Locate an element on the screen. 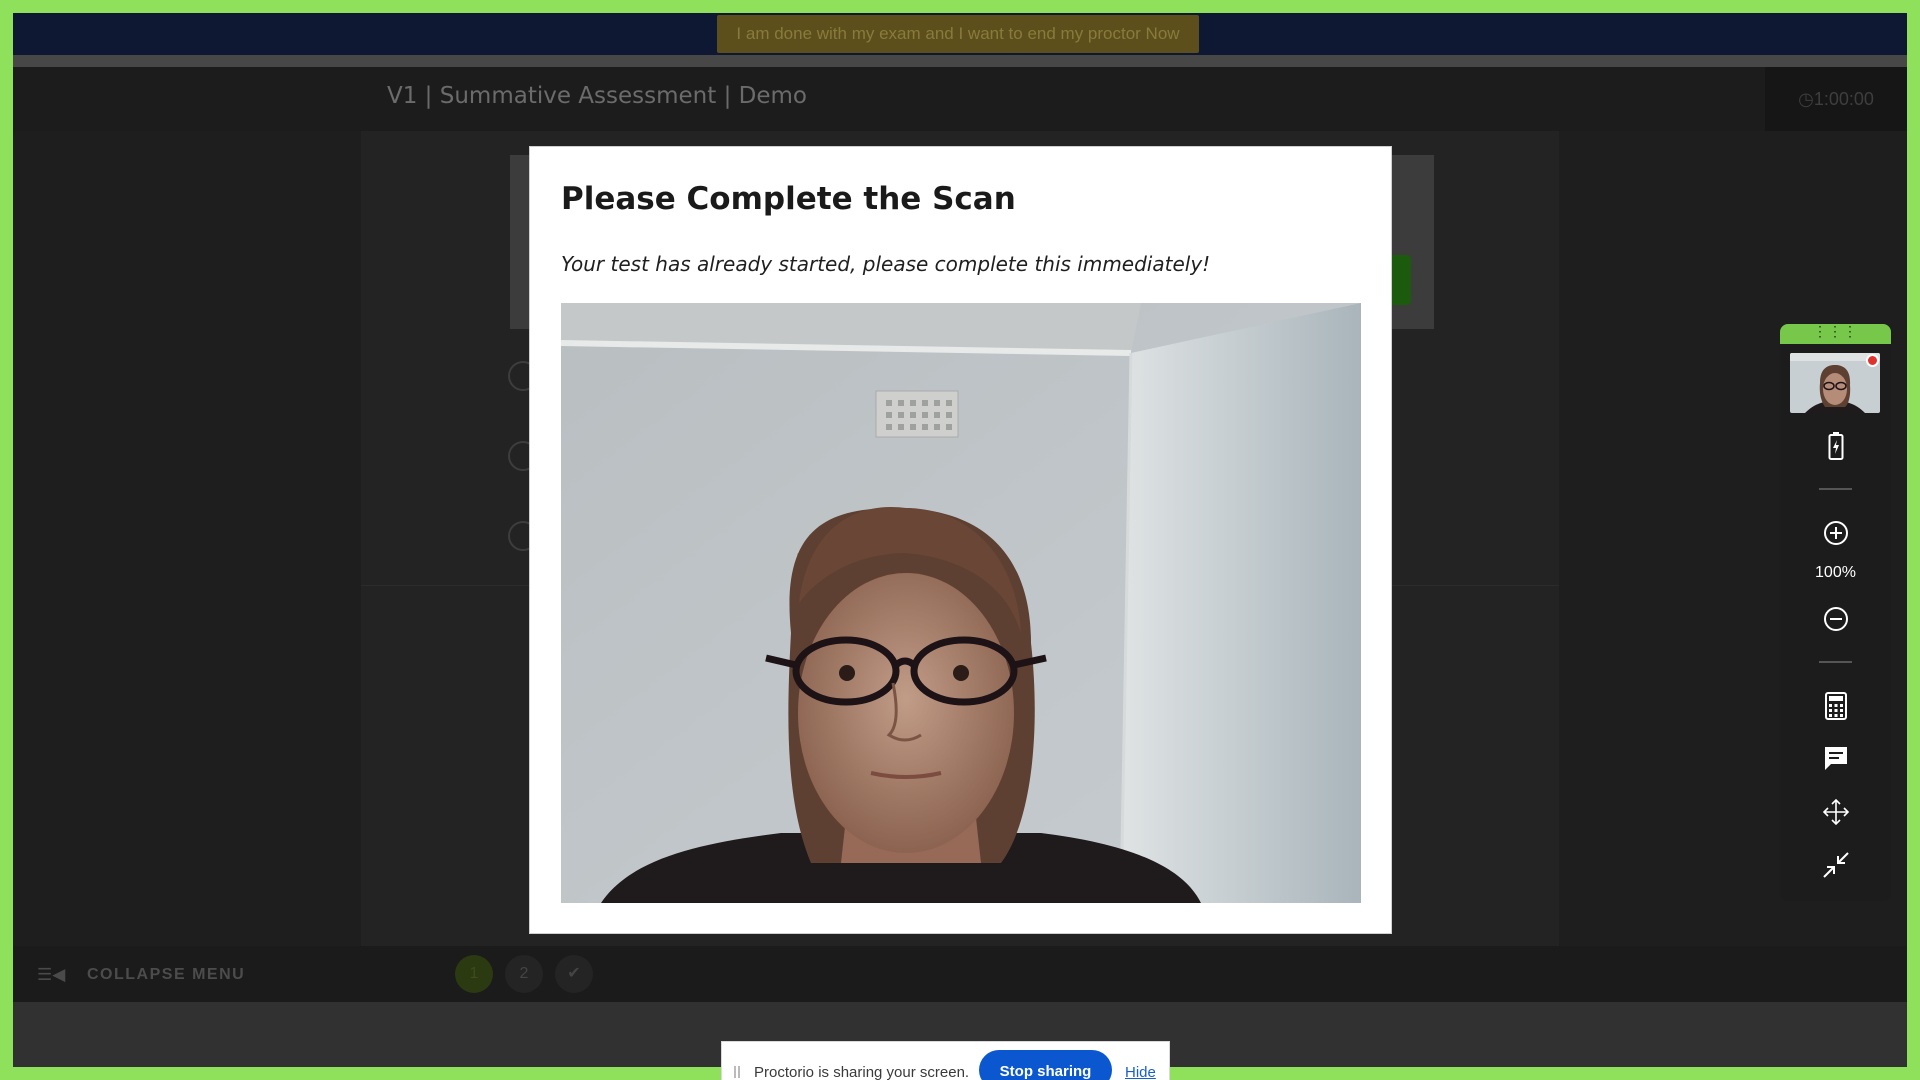  zoom-level: 100% is located at coordinates (1835, 572).